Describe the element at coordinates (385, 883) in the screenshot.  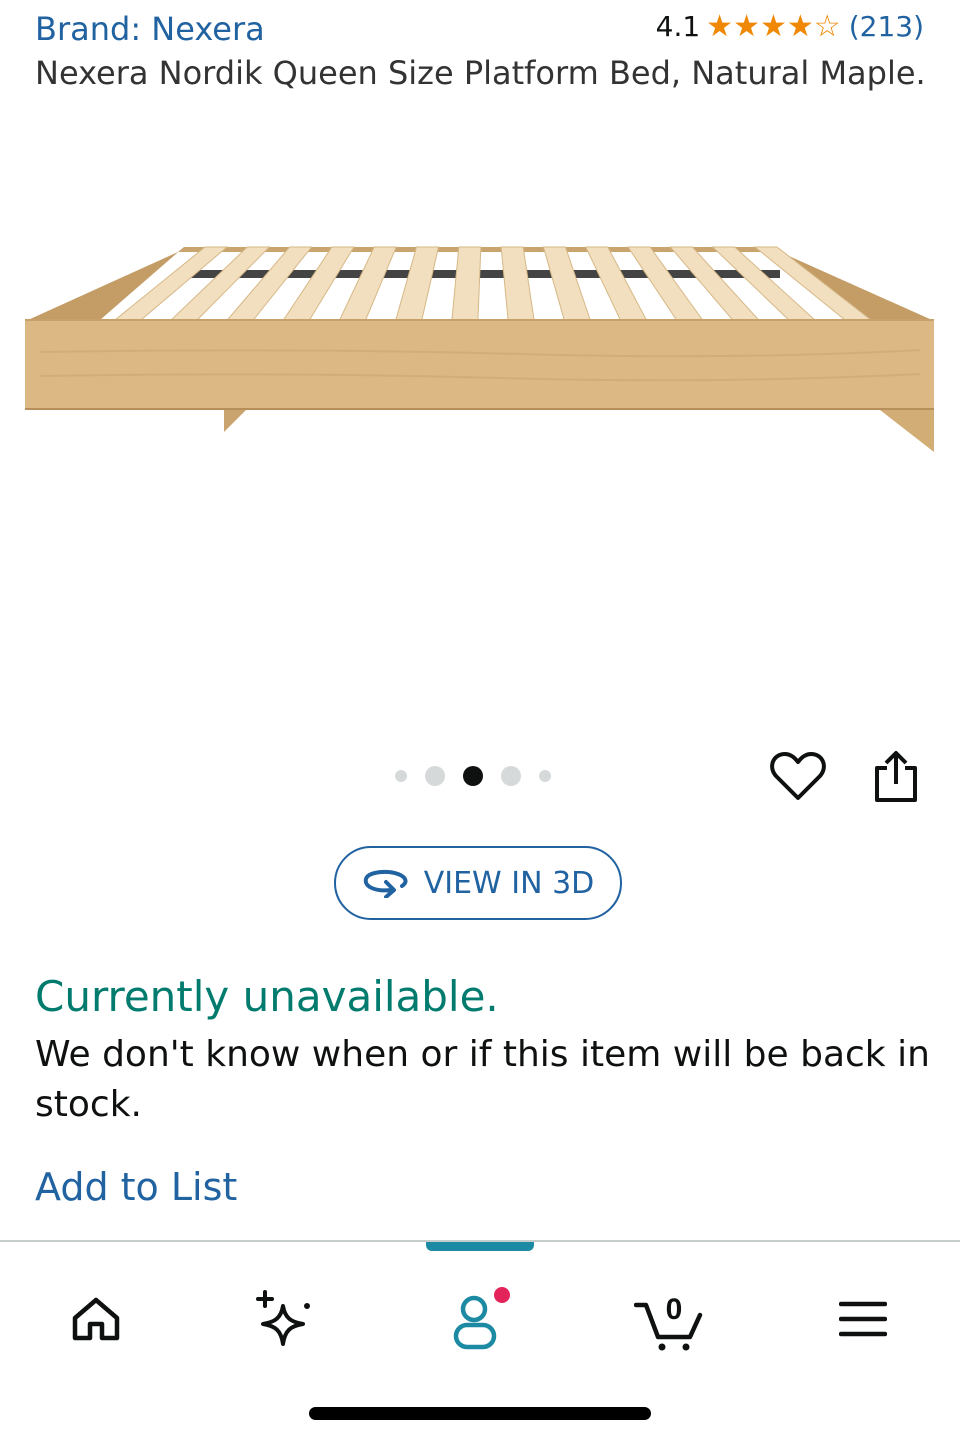
I see `rotate-3d-icon` at that location.